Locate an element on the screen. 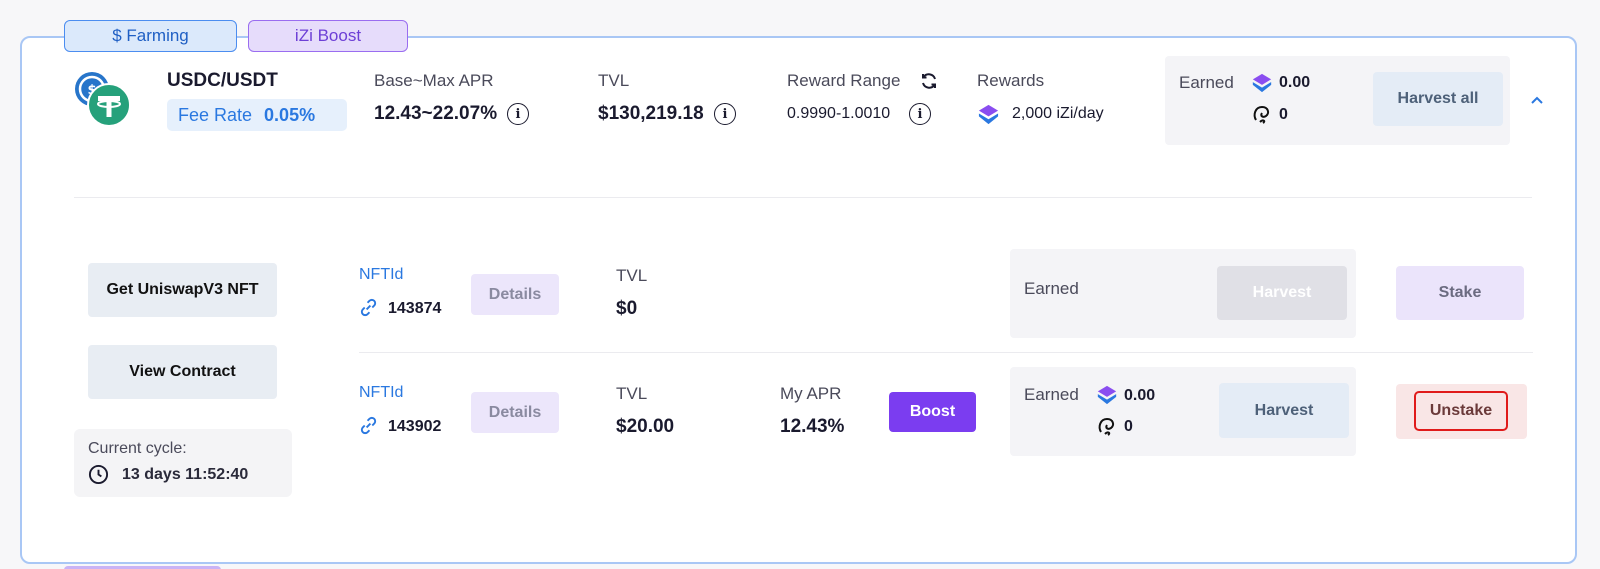  fee-rate-badge: Fee Rate 0.05% is located at coordinates (257, 115).